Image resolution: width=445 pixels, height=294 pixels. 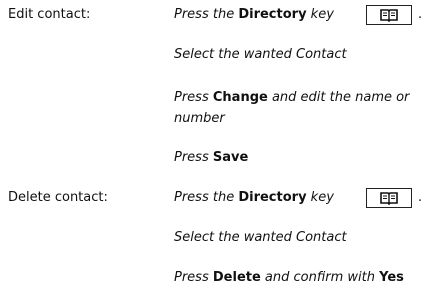 I want to click on delete-step-press-directory: Press the Directory key, so click(x=254, y=197).